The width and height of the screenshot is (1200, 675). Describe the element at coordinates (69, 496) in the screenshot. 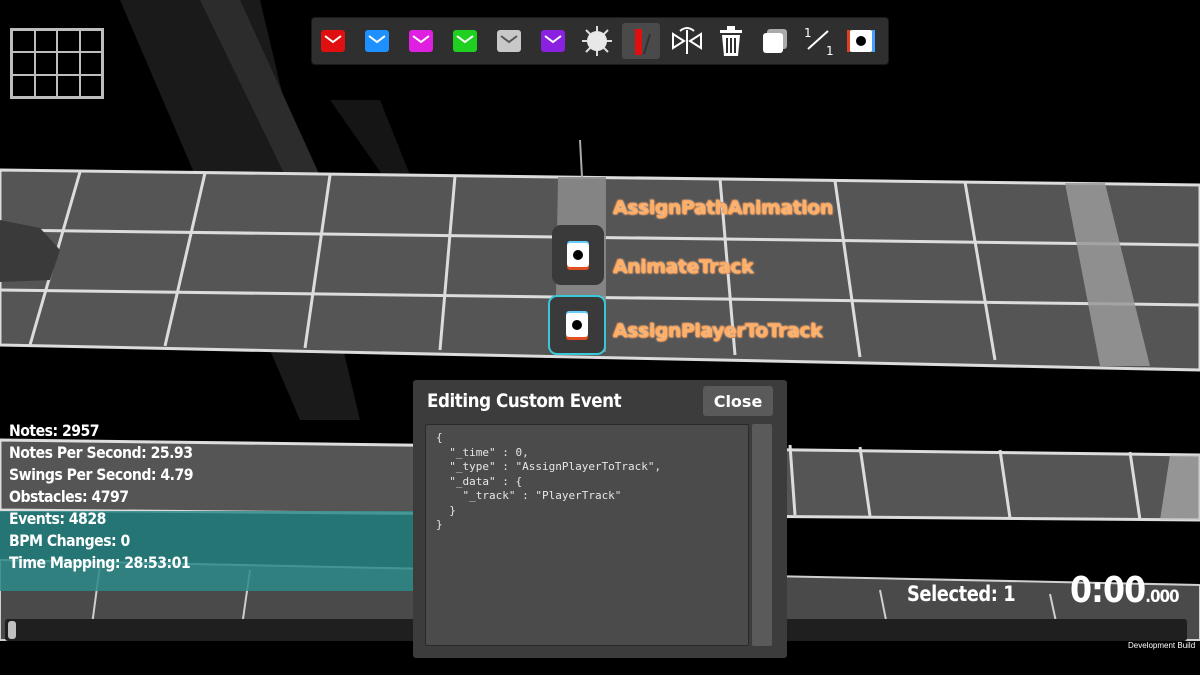

I see `stat-obstacles: Obstacles: 4797` at that location.